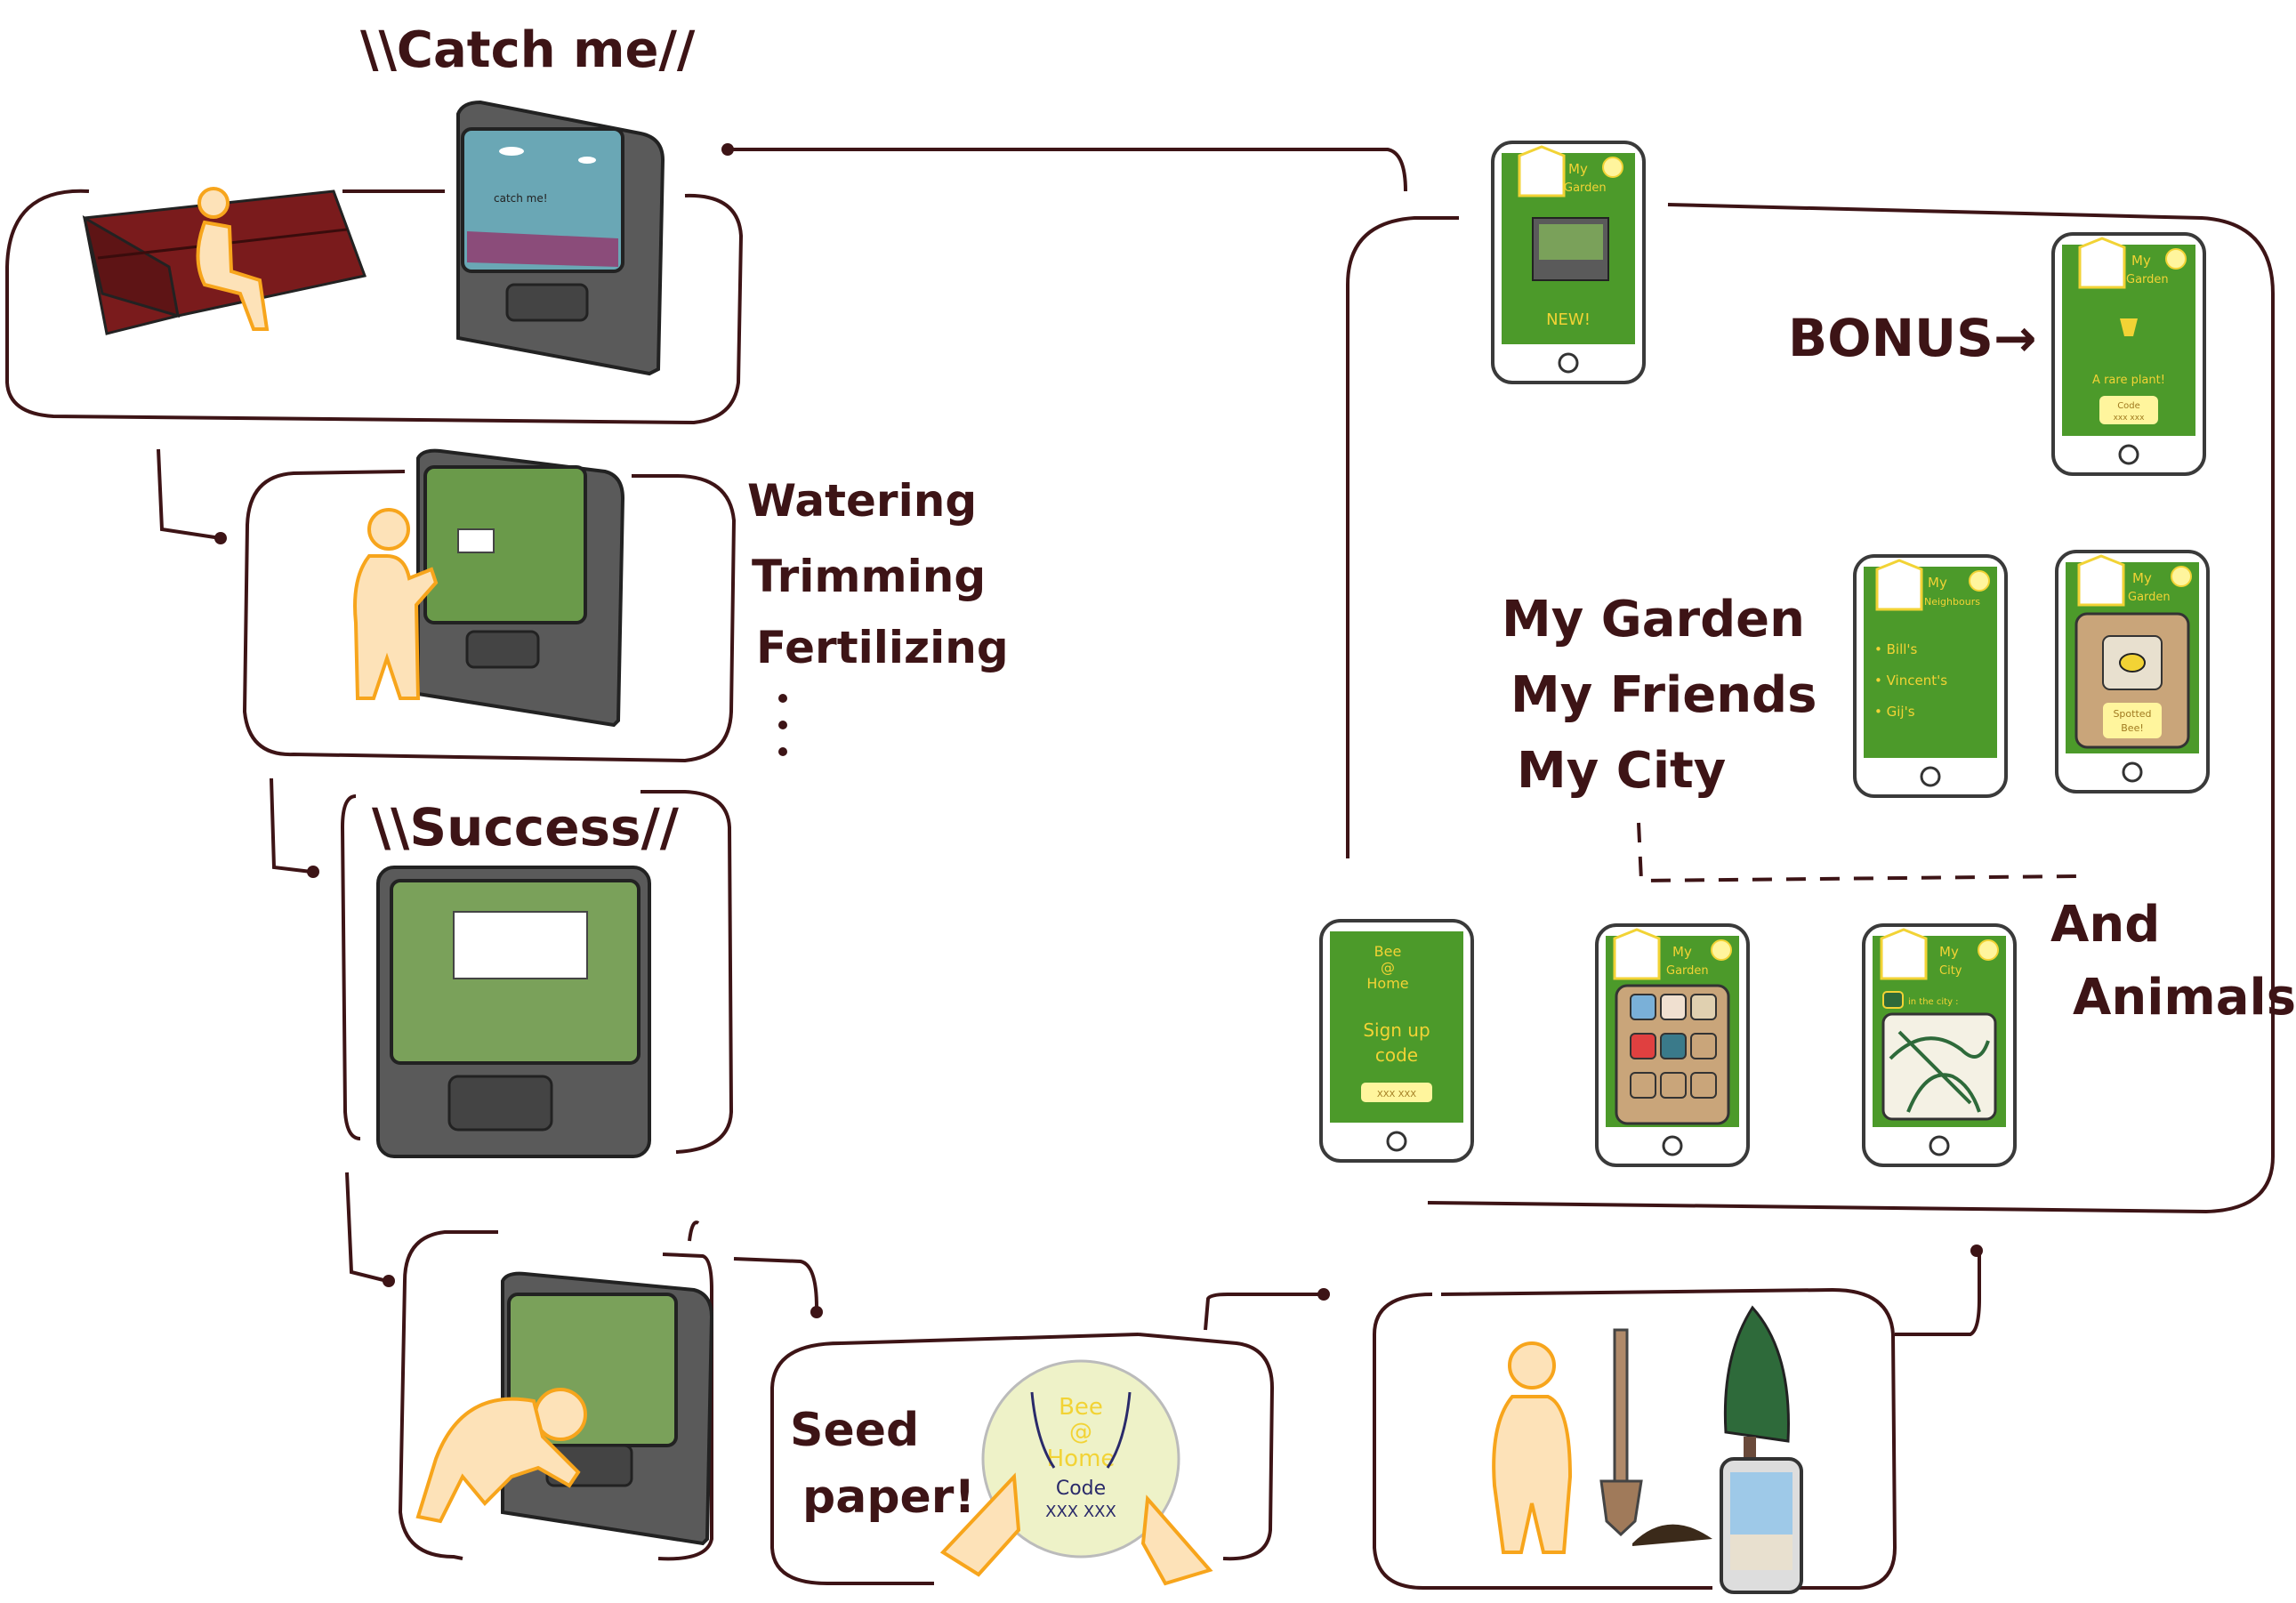 The image size is (2296, 1603). Describe the element at coordinates (1387, 983) in the screenshot. I see `phone5-brand-3: Home` at that location.